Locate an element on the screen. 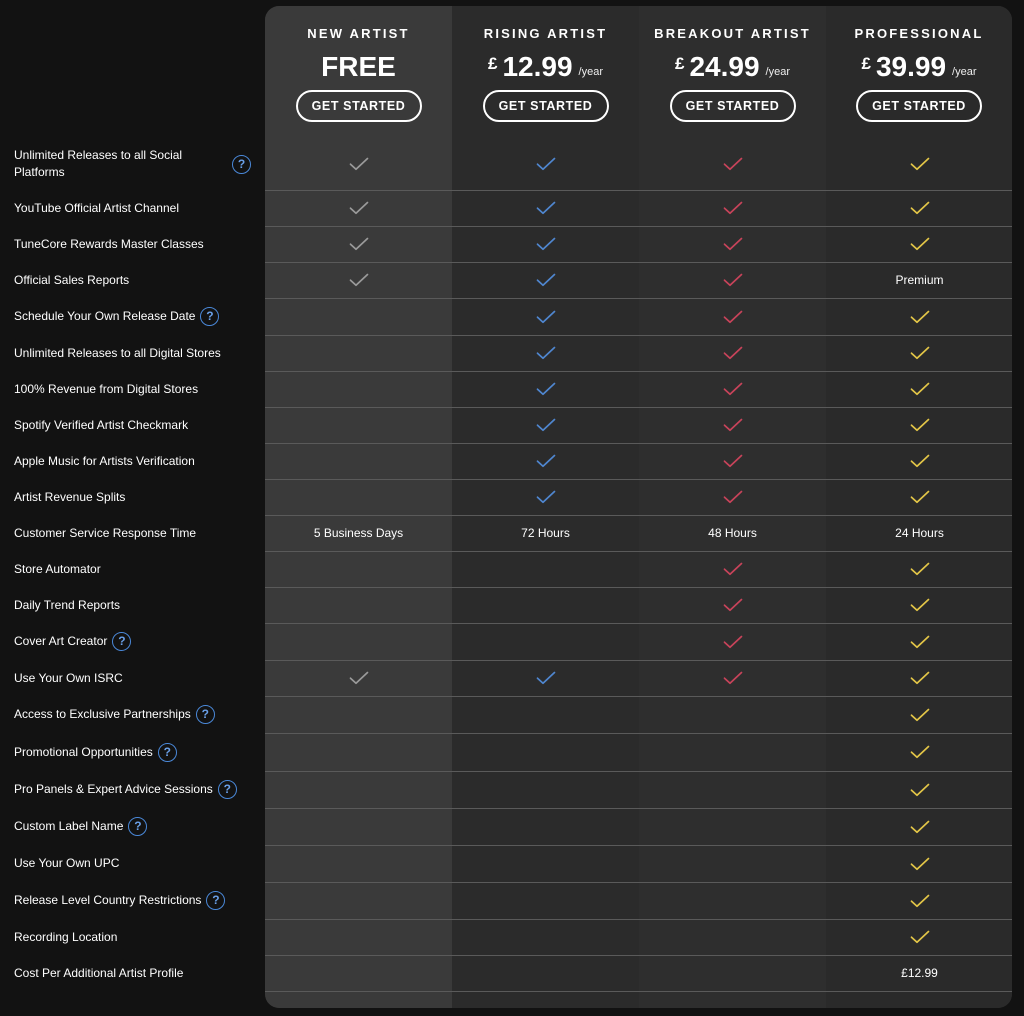 The height and width of the screenshot is (1016, 1024). plan-price: £24.99/year is located at coordinates (732, 70).